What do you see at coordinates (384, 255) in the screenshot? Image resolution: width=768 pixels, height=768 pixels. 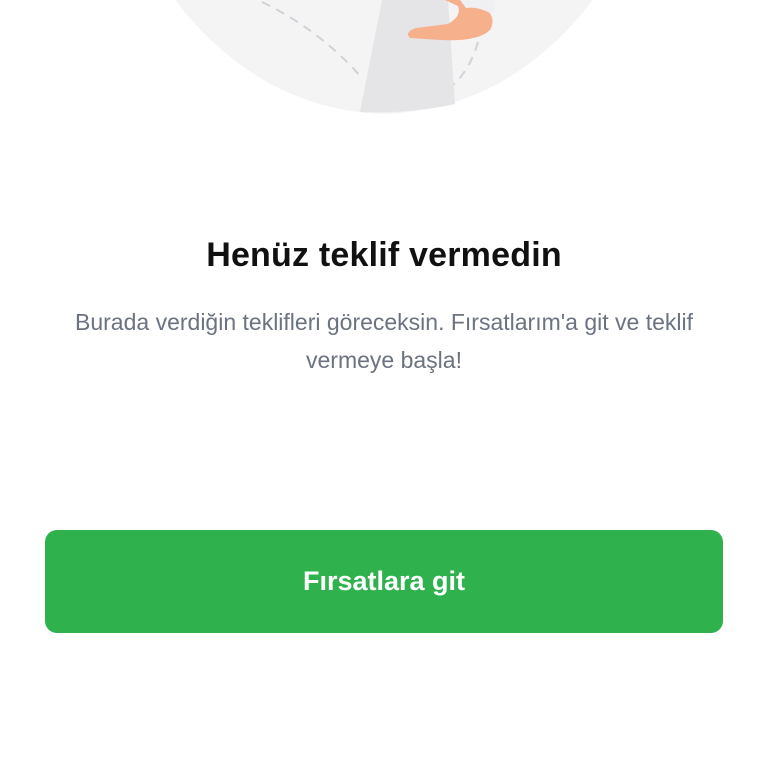 I see `empty-state-title: Henüz teklif vermedin` at bounding box center [384, 255].